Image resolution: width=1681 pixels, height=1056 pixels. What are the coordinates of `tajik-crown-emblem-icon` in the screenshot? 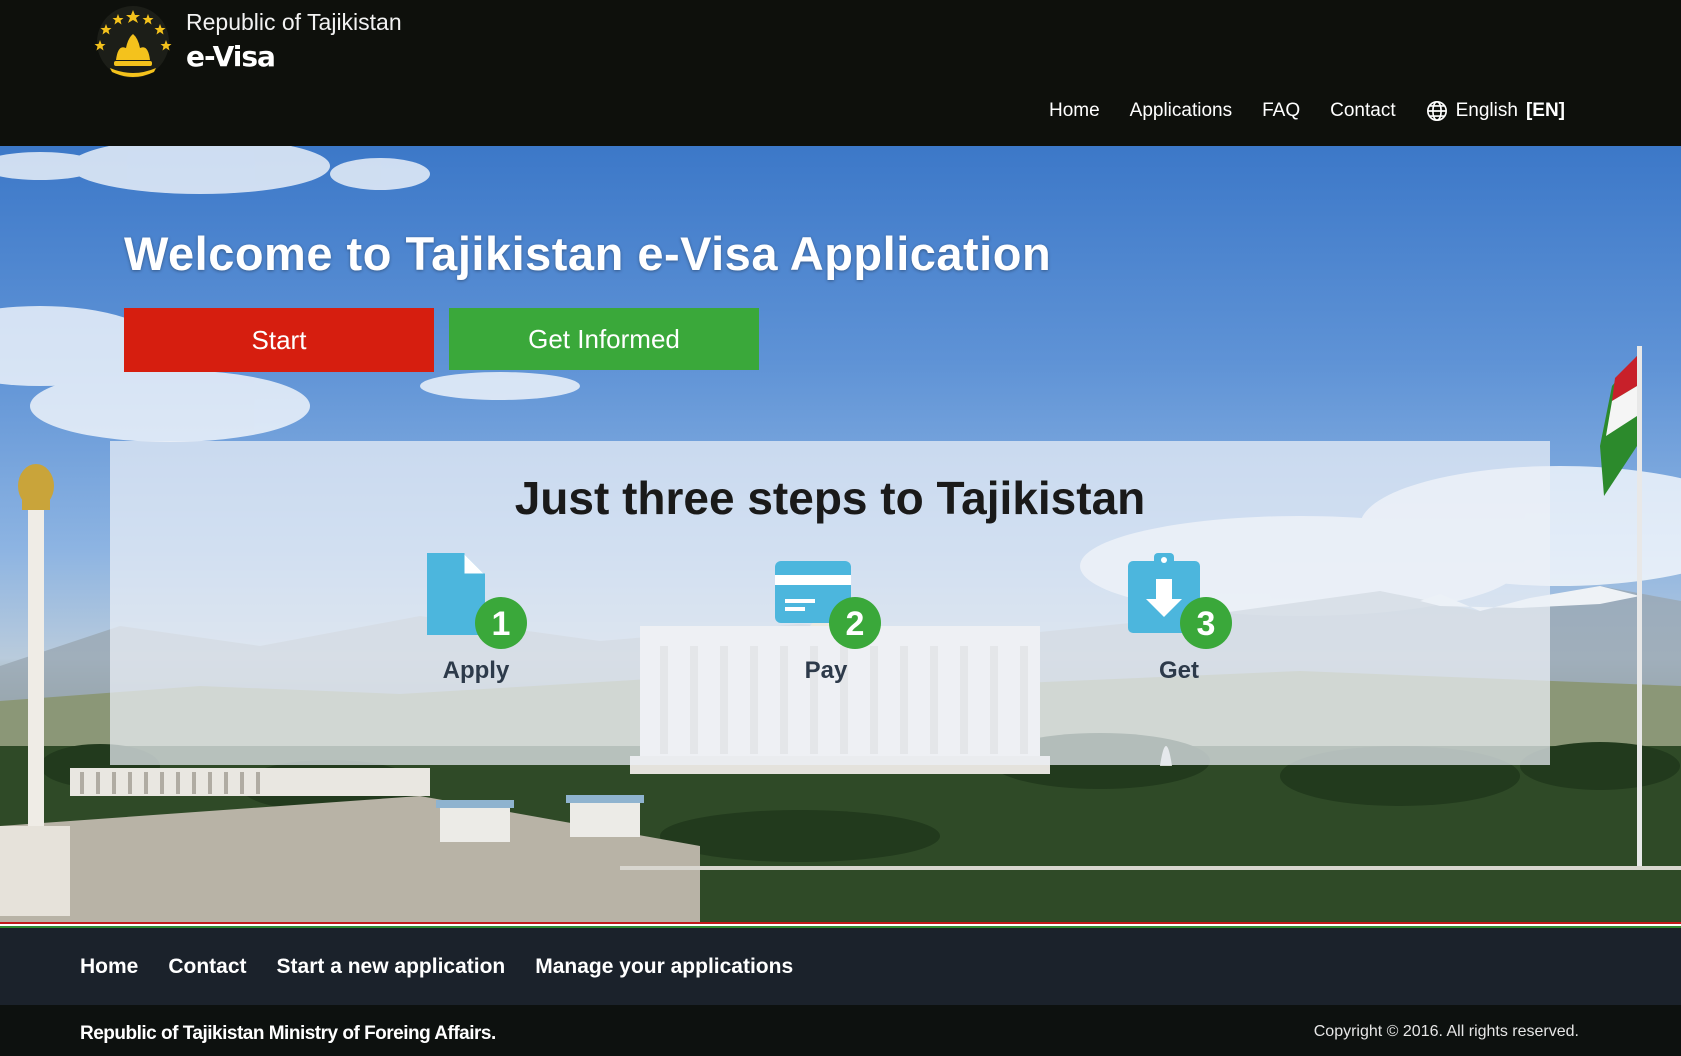 It's located at (133, 43).